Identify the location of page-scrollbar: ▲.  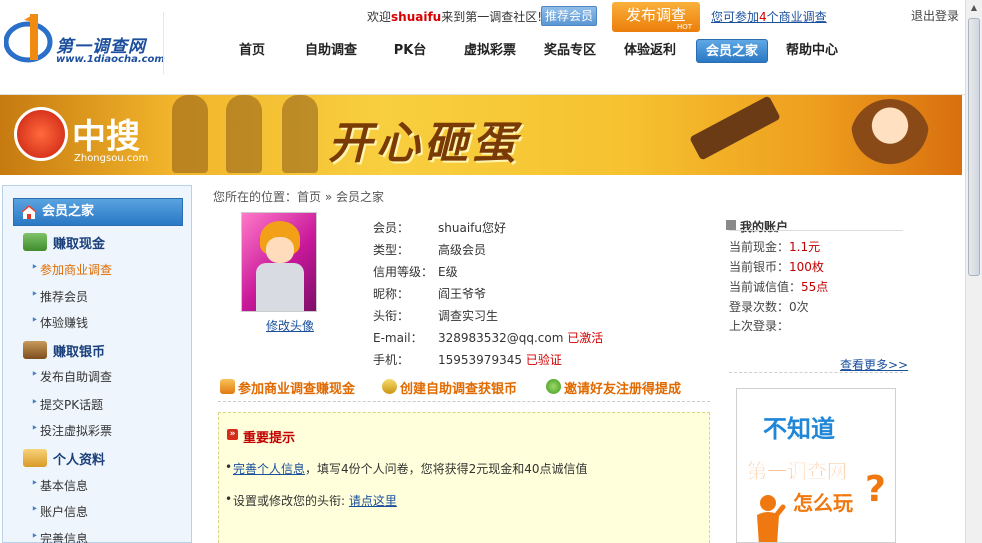
(973, 271).